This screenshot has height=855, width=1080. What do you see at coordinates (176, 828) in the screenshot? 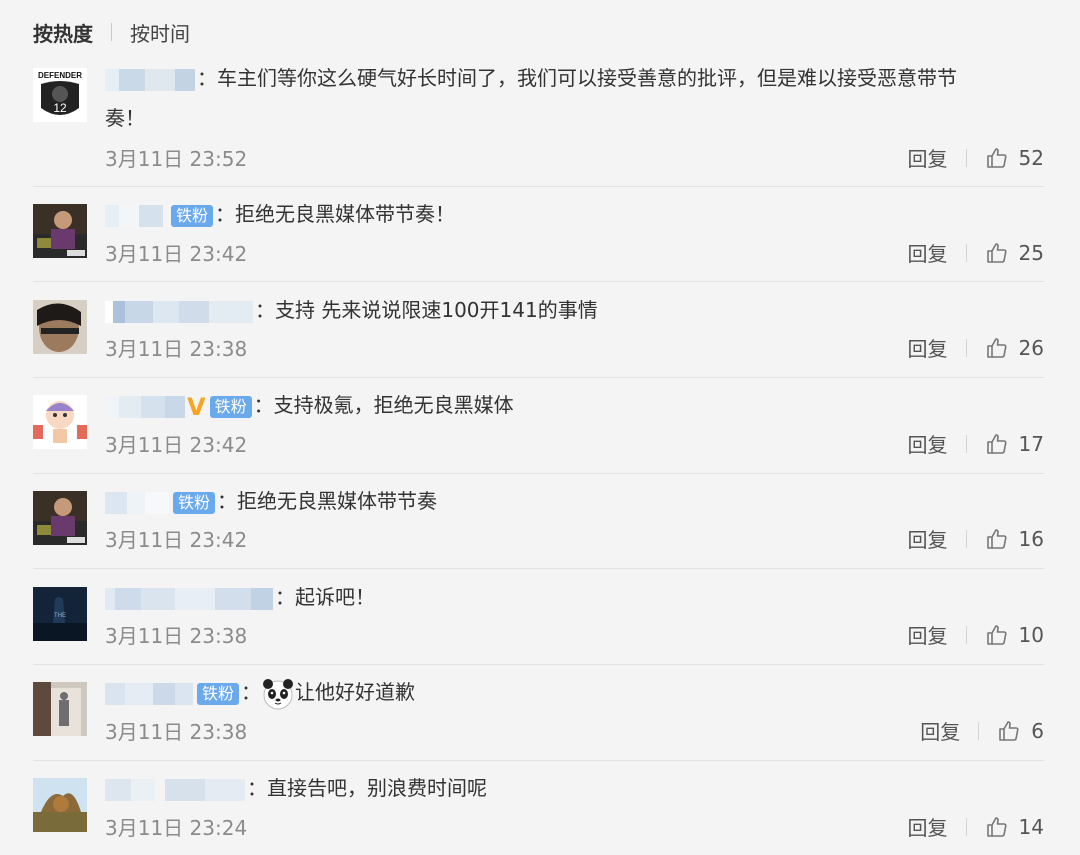
I see `comment-timestamp: 3月11日 23:24` at bounding box center [176, 828].